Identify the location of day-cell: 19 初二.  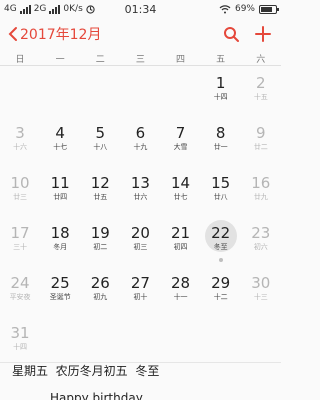
(100, 249).